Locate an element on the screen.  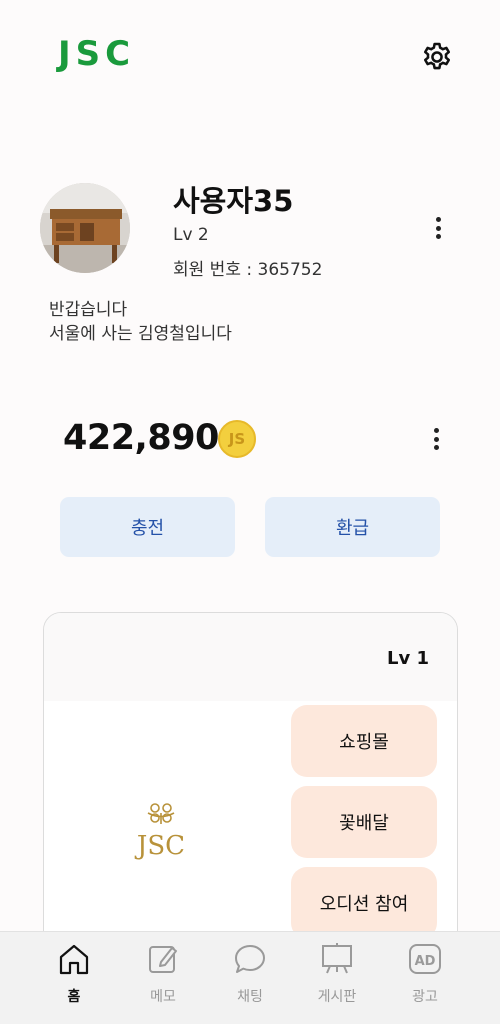
nav-chat: 채팅 is located at coordinates (250, 977).